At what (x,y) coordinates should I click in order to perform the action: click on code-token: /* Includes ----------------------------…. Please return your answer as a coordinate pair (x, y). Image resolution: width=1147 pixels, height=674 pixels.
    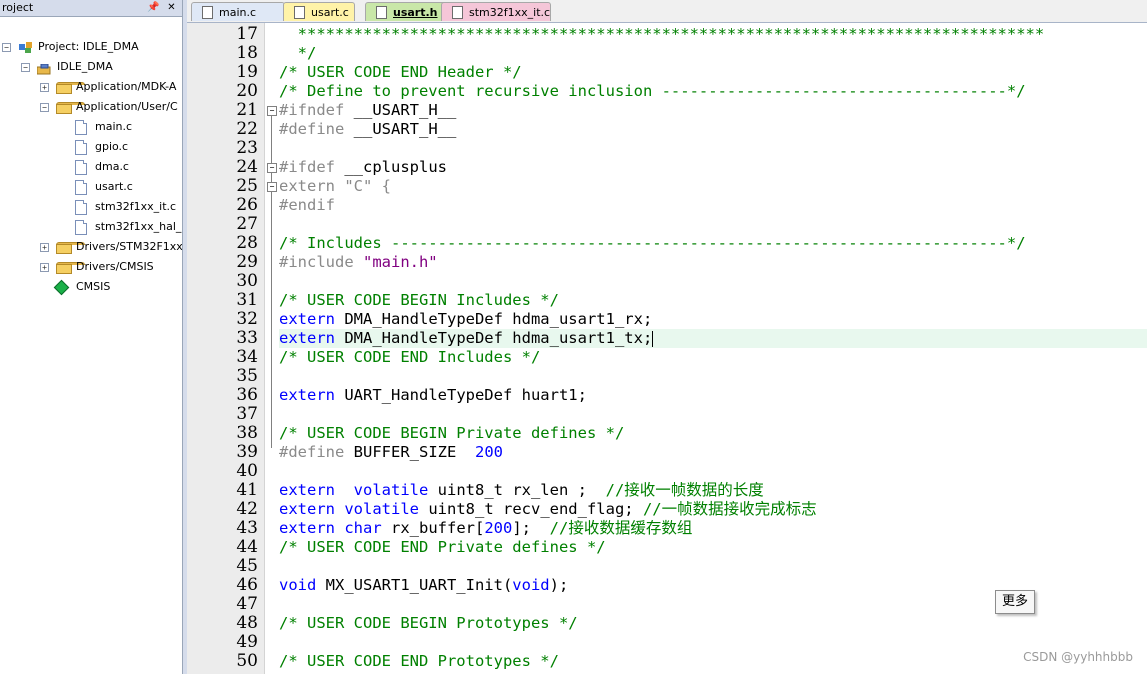
    Looking at the image, I should click on (652, 243).